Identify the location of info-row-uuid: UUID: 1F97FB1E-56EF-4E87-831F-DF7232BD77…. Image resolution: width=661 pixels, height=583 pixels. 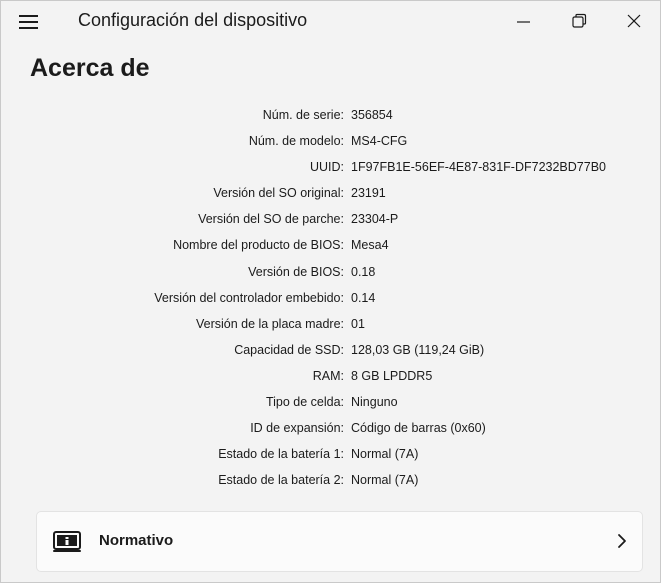
(330, 169).